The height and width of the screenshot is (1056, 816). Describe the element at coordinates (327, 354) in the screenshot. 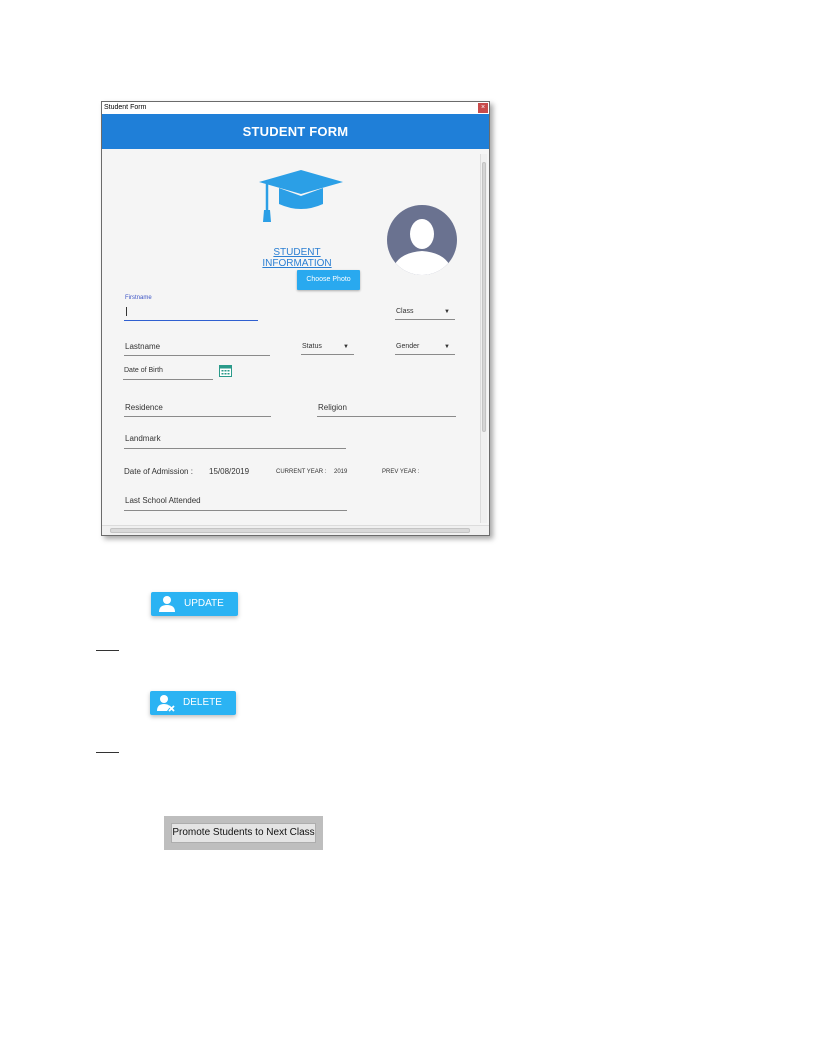

I see `status-underline` at that location.